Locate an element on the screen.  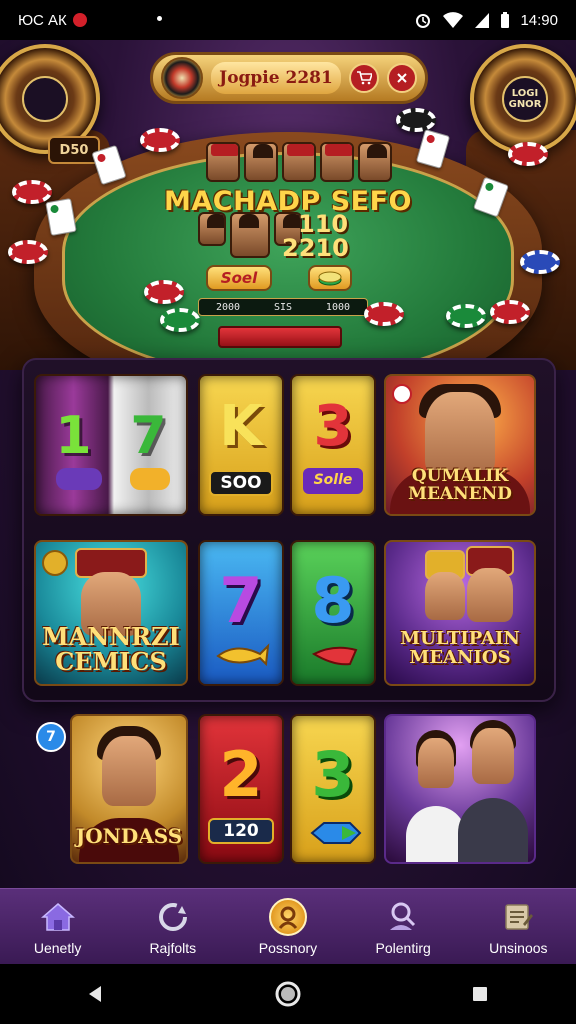
nav-item-unsinoos: Unsinoos is located at coordinates (518, 927).